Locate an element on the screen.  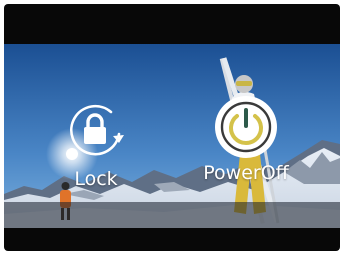
lock-label: Lock is located at coordinates (96, 179).